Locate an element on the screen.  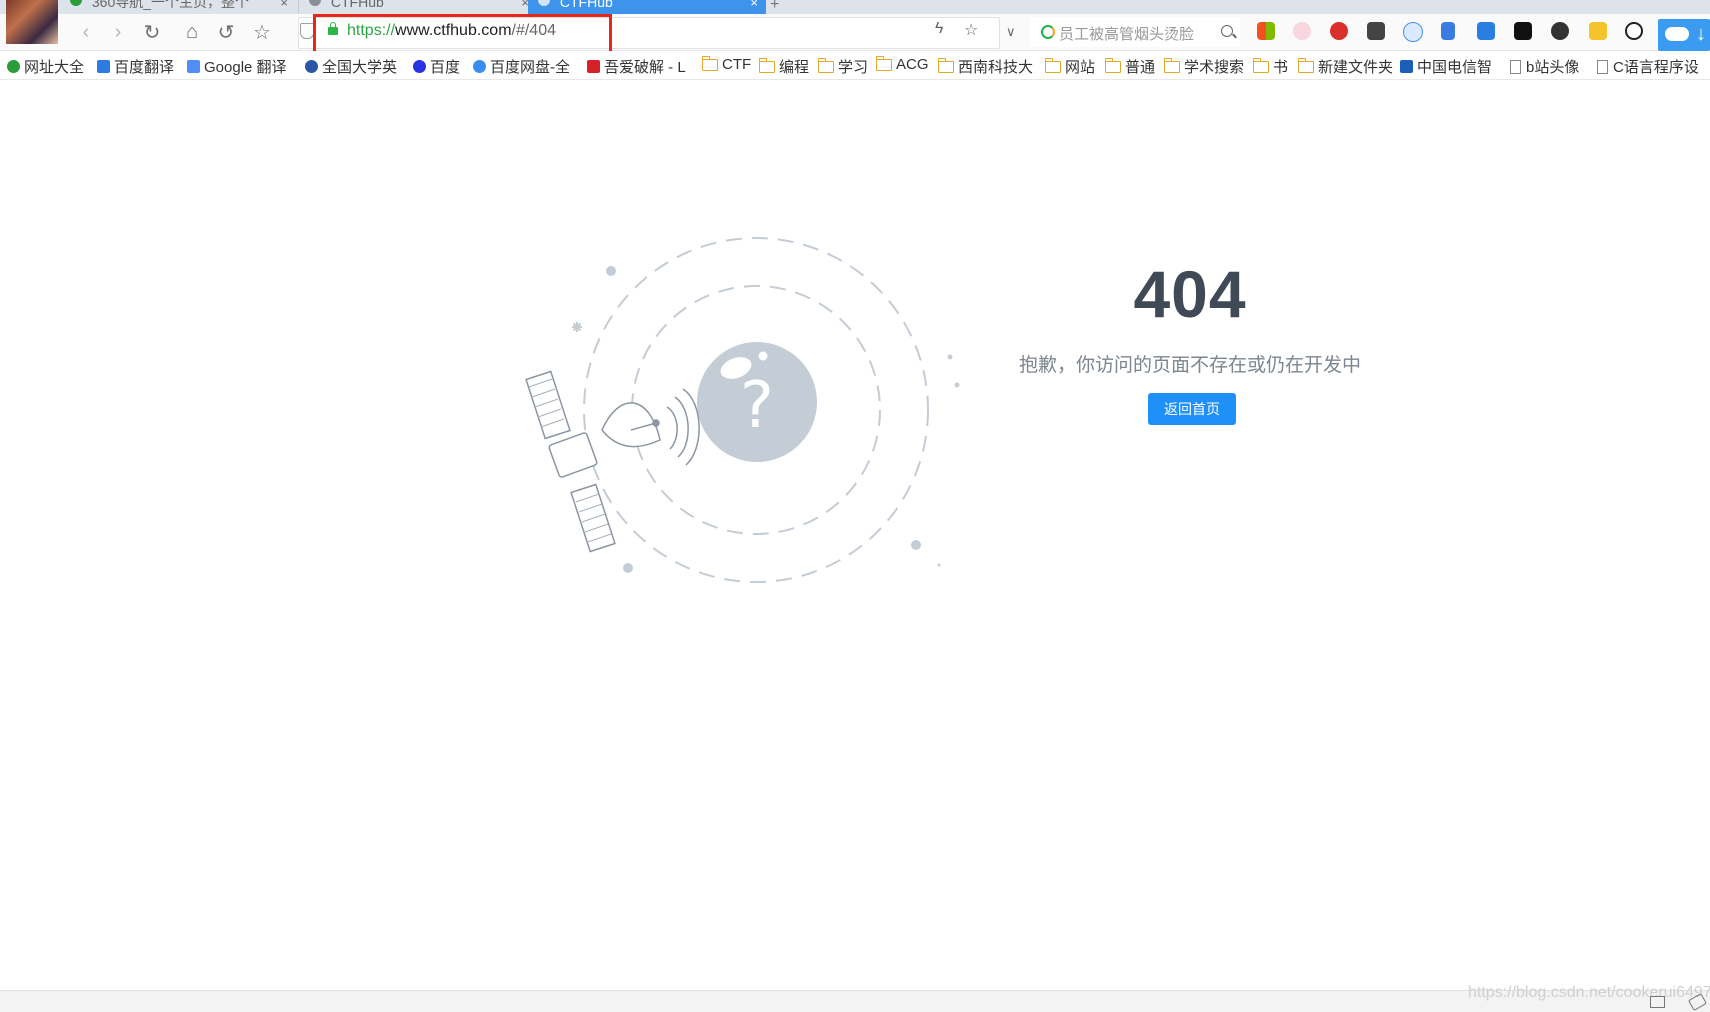
bookmark-folder: 学习 is located at coordinates (842, 66).